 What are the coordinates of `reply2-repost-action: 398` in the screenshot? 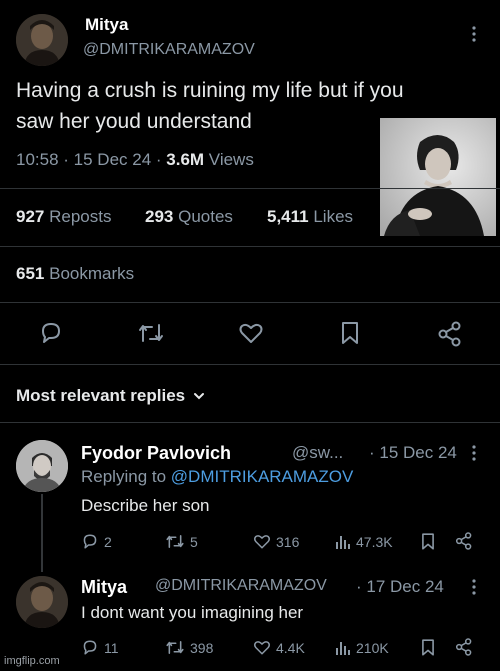 It's located at (189, 647).